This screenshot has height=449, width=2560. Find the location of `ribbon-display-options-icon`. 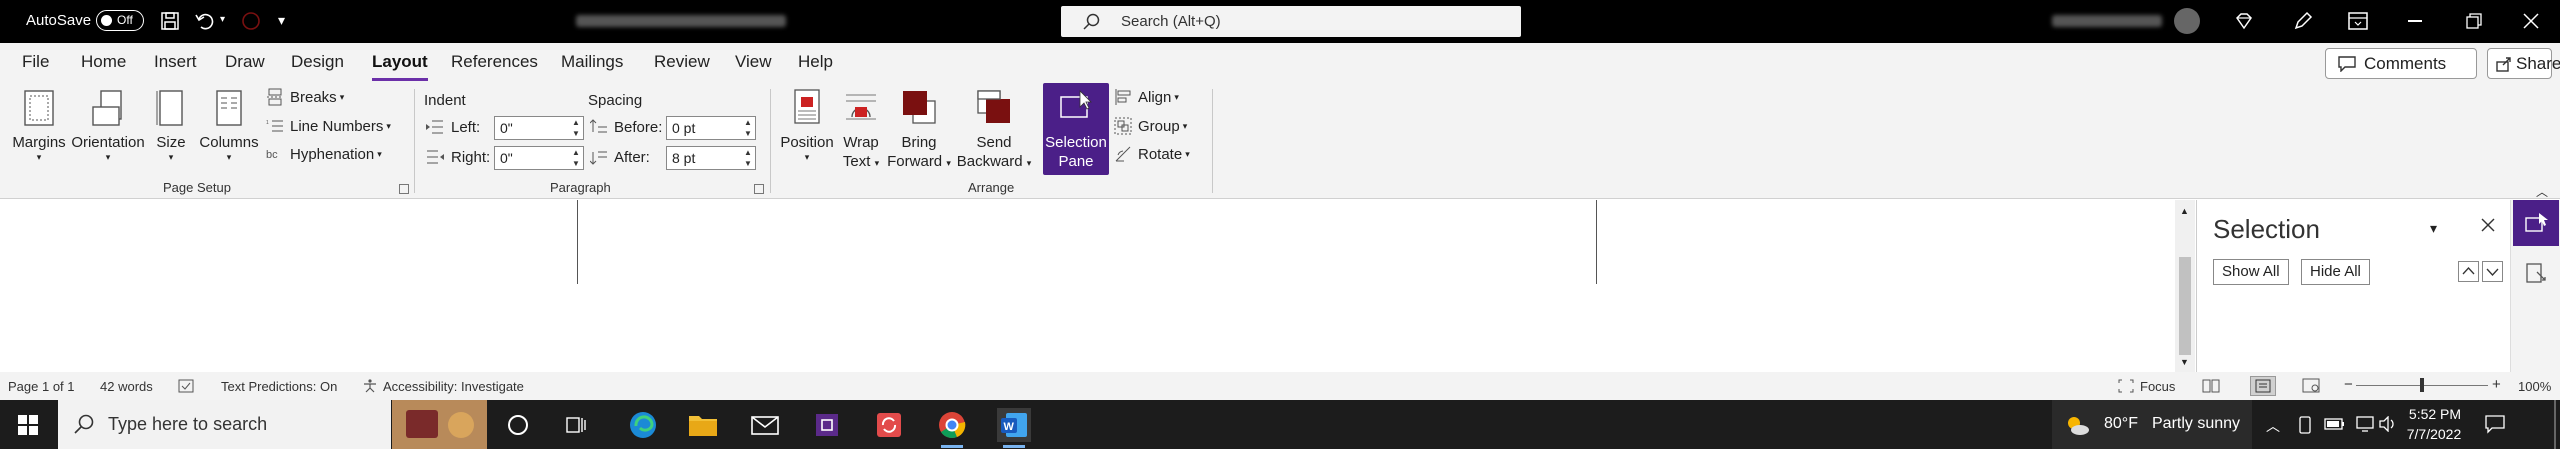

ribbon-display-options-icon is located at coordinates (2358, 21).